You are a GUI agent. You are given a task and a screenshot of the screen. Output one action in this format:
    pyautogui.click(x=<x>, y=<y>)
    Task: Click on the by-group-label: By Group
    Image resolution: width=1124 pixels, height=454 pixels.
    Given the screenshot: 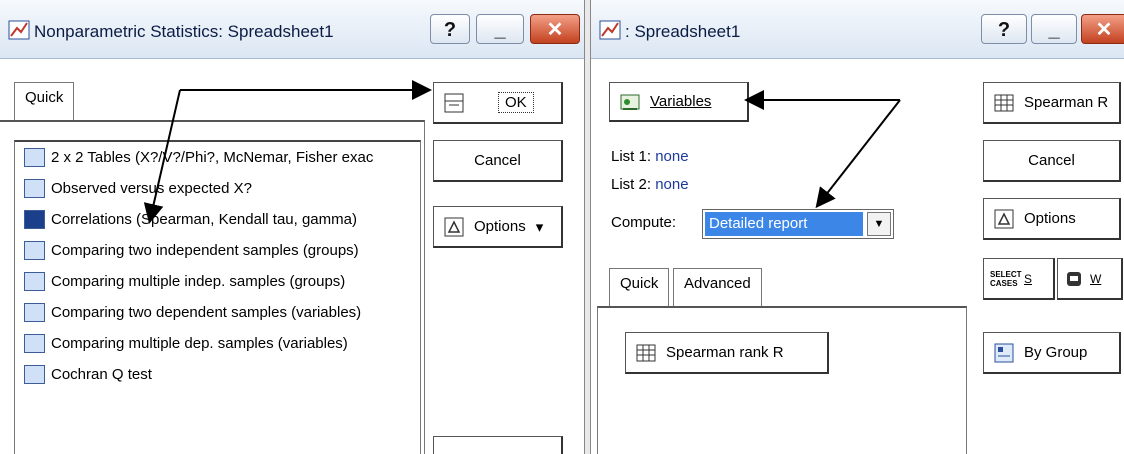 What is the action you would take?
    pyautogui.click(x=1056, y=352)
    